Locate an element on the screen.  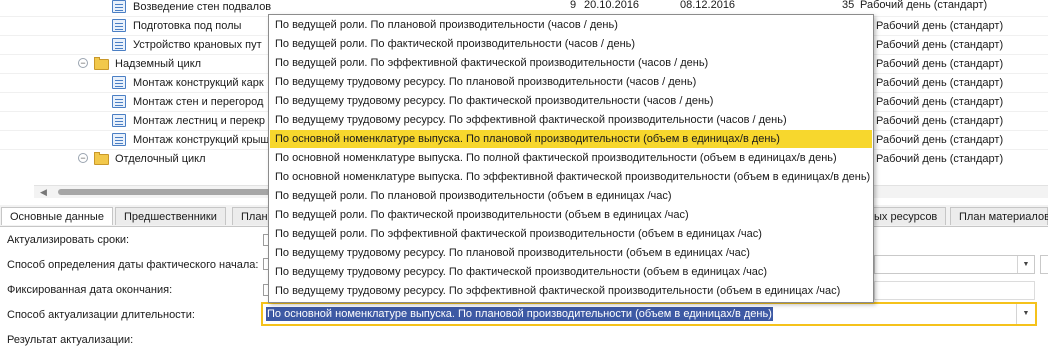
group-name: Отделочный цикл is located at coordinates (160, 159).